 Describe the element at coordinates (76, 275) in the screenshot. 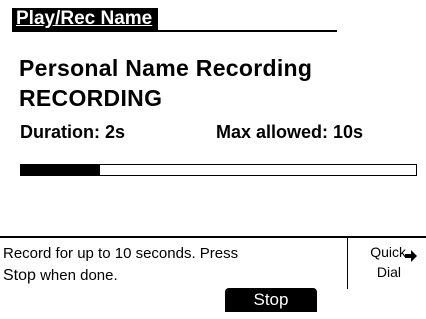

I see `message-rest: when done.` at that location.